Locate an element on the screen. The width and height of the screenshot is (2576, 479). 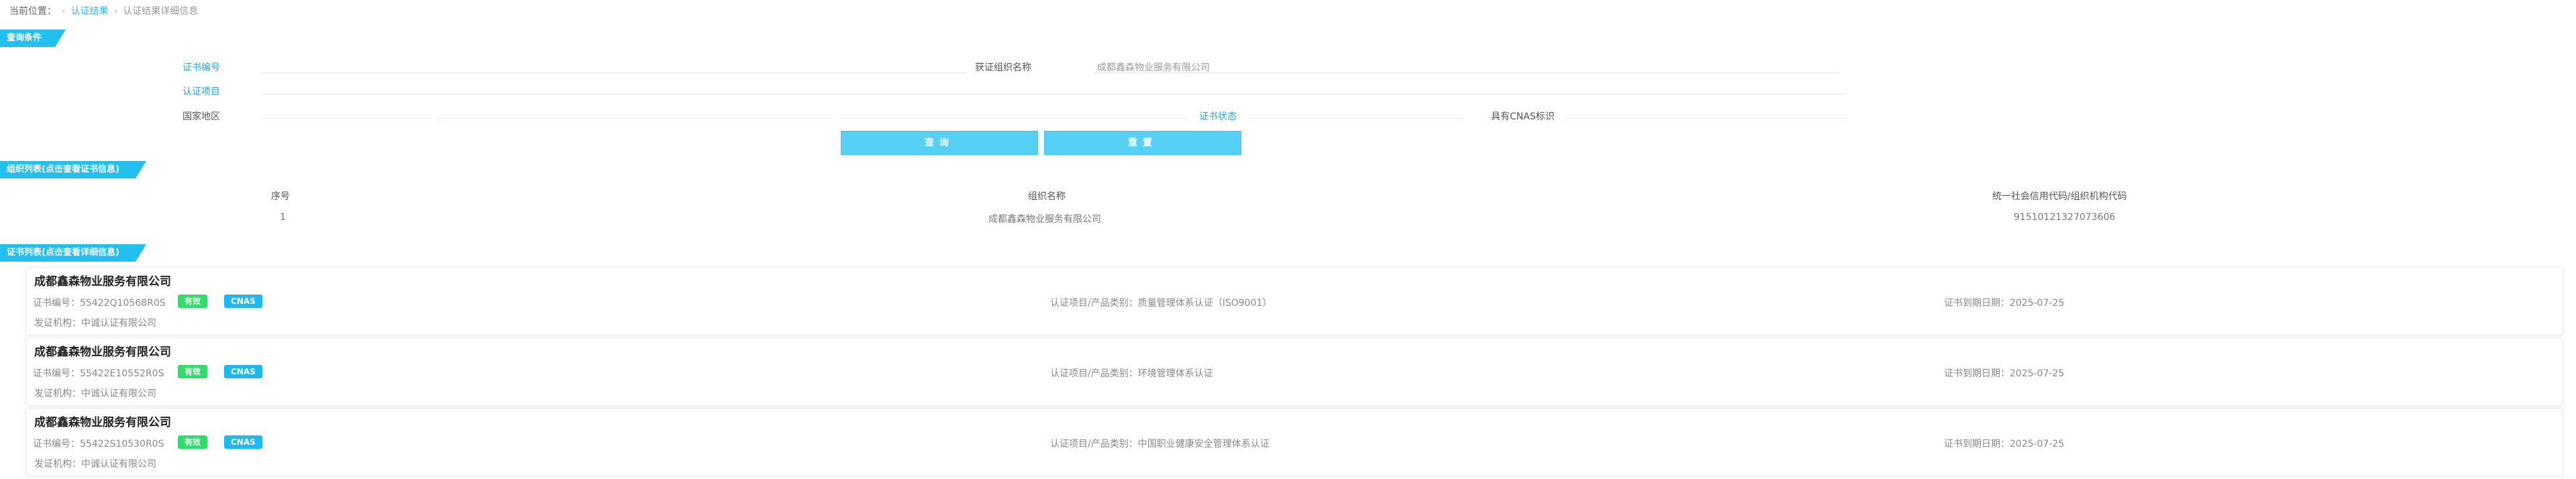
org-col-code: 统一社会信用代码/组织机构代码 is located at coordinates (2059, 196).